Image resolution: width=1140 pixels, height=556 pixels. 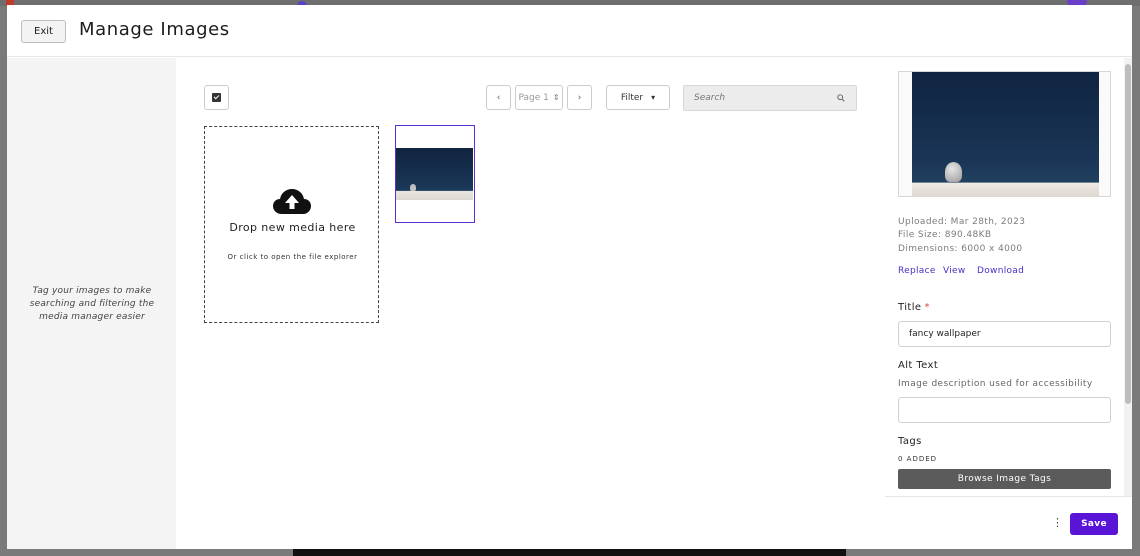 I want to click on chevron-left-icon: ‹, so click(x=498, y=97).